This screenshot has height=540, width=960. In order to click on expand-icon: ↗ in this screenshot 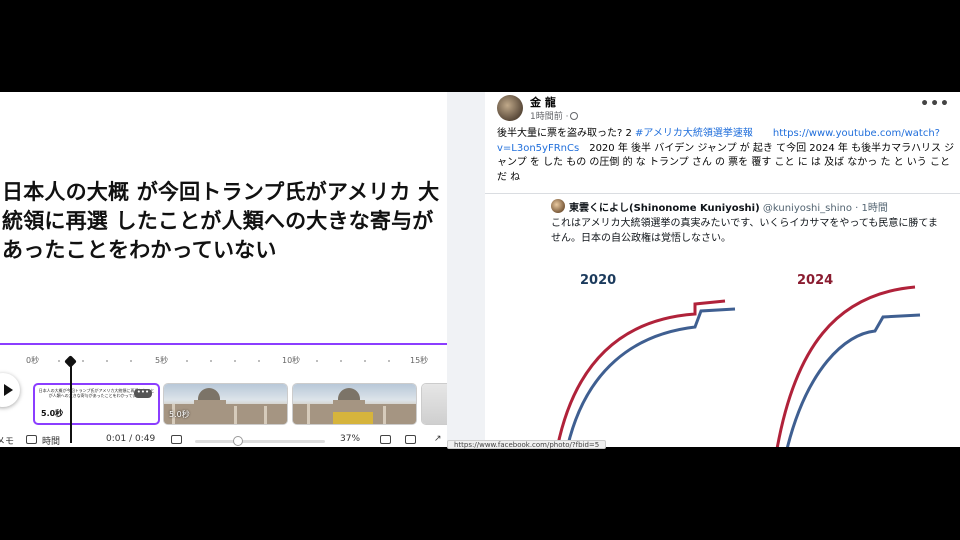, I will do `click(438, 439)`.